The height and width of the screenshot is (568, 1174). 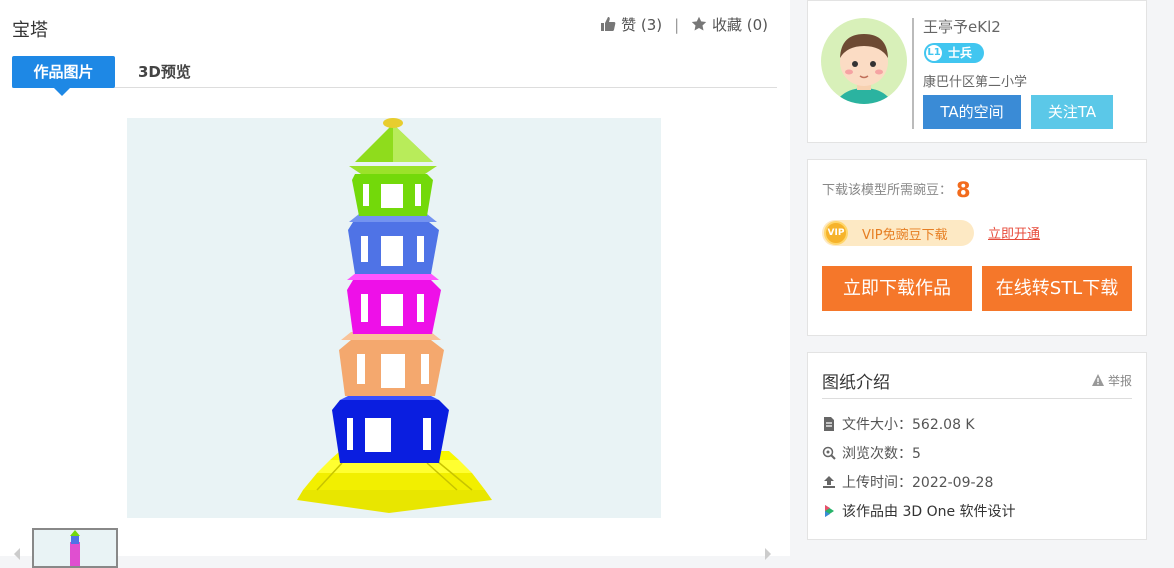 I want to click on level-badge: L1 士兵, so click(x=954, y=53).